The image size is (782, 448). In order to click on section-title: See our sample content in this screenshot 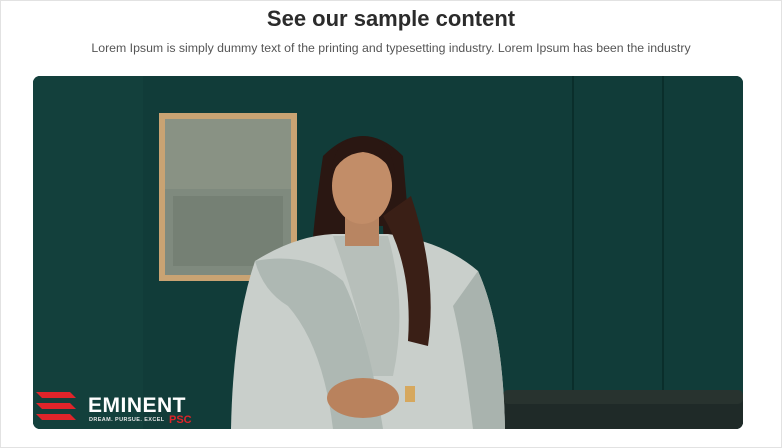, I will do `click(391, 18)`.